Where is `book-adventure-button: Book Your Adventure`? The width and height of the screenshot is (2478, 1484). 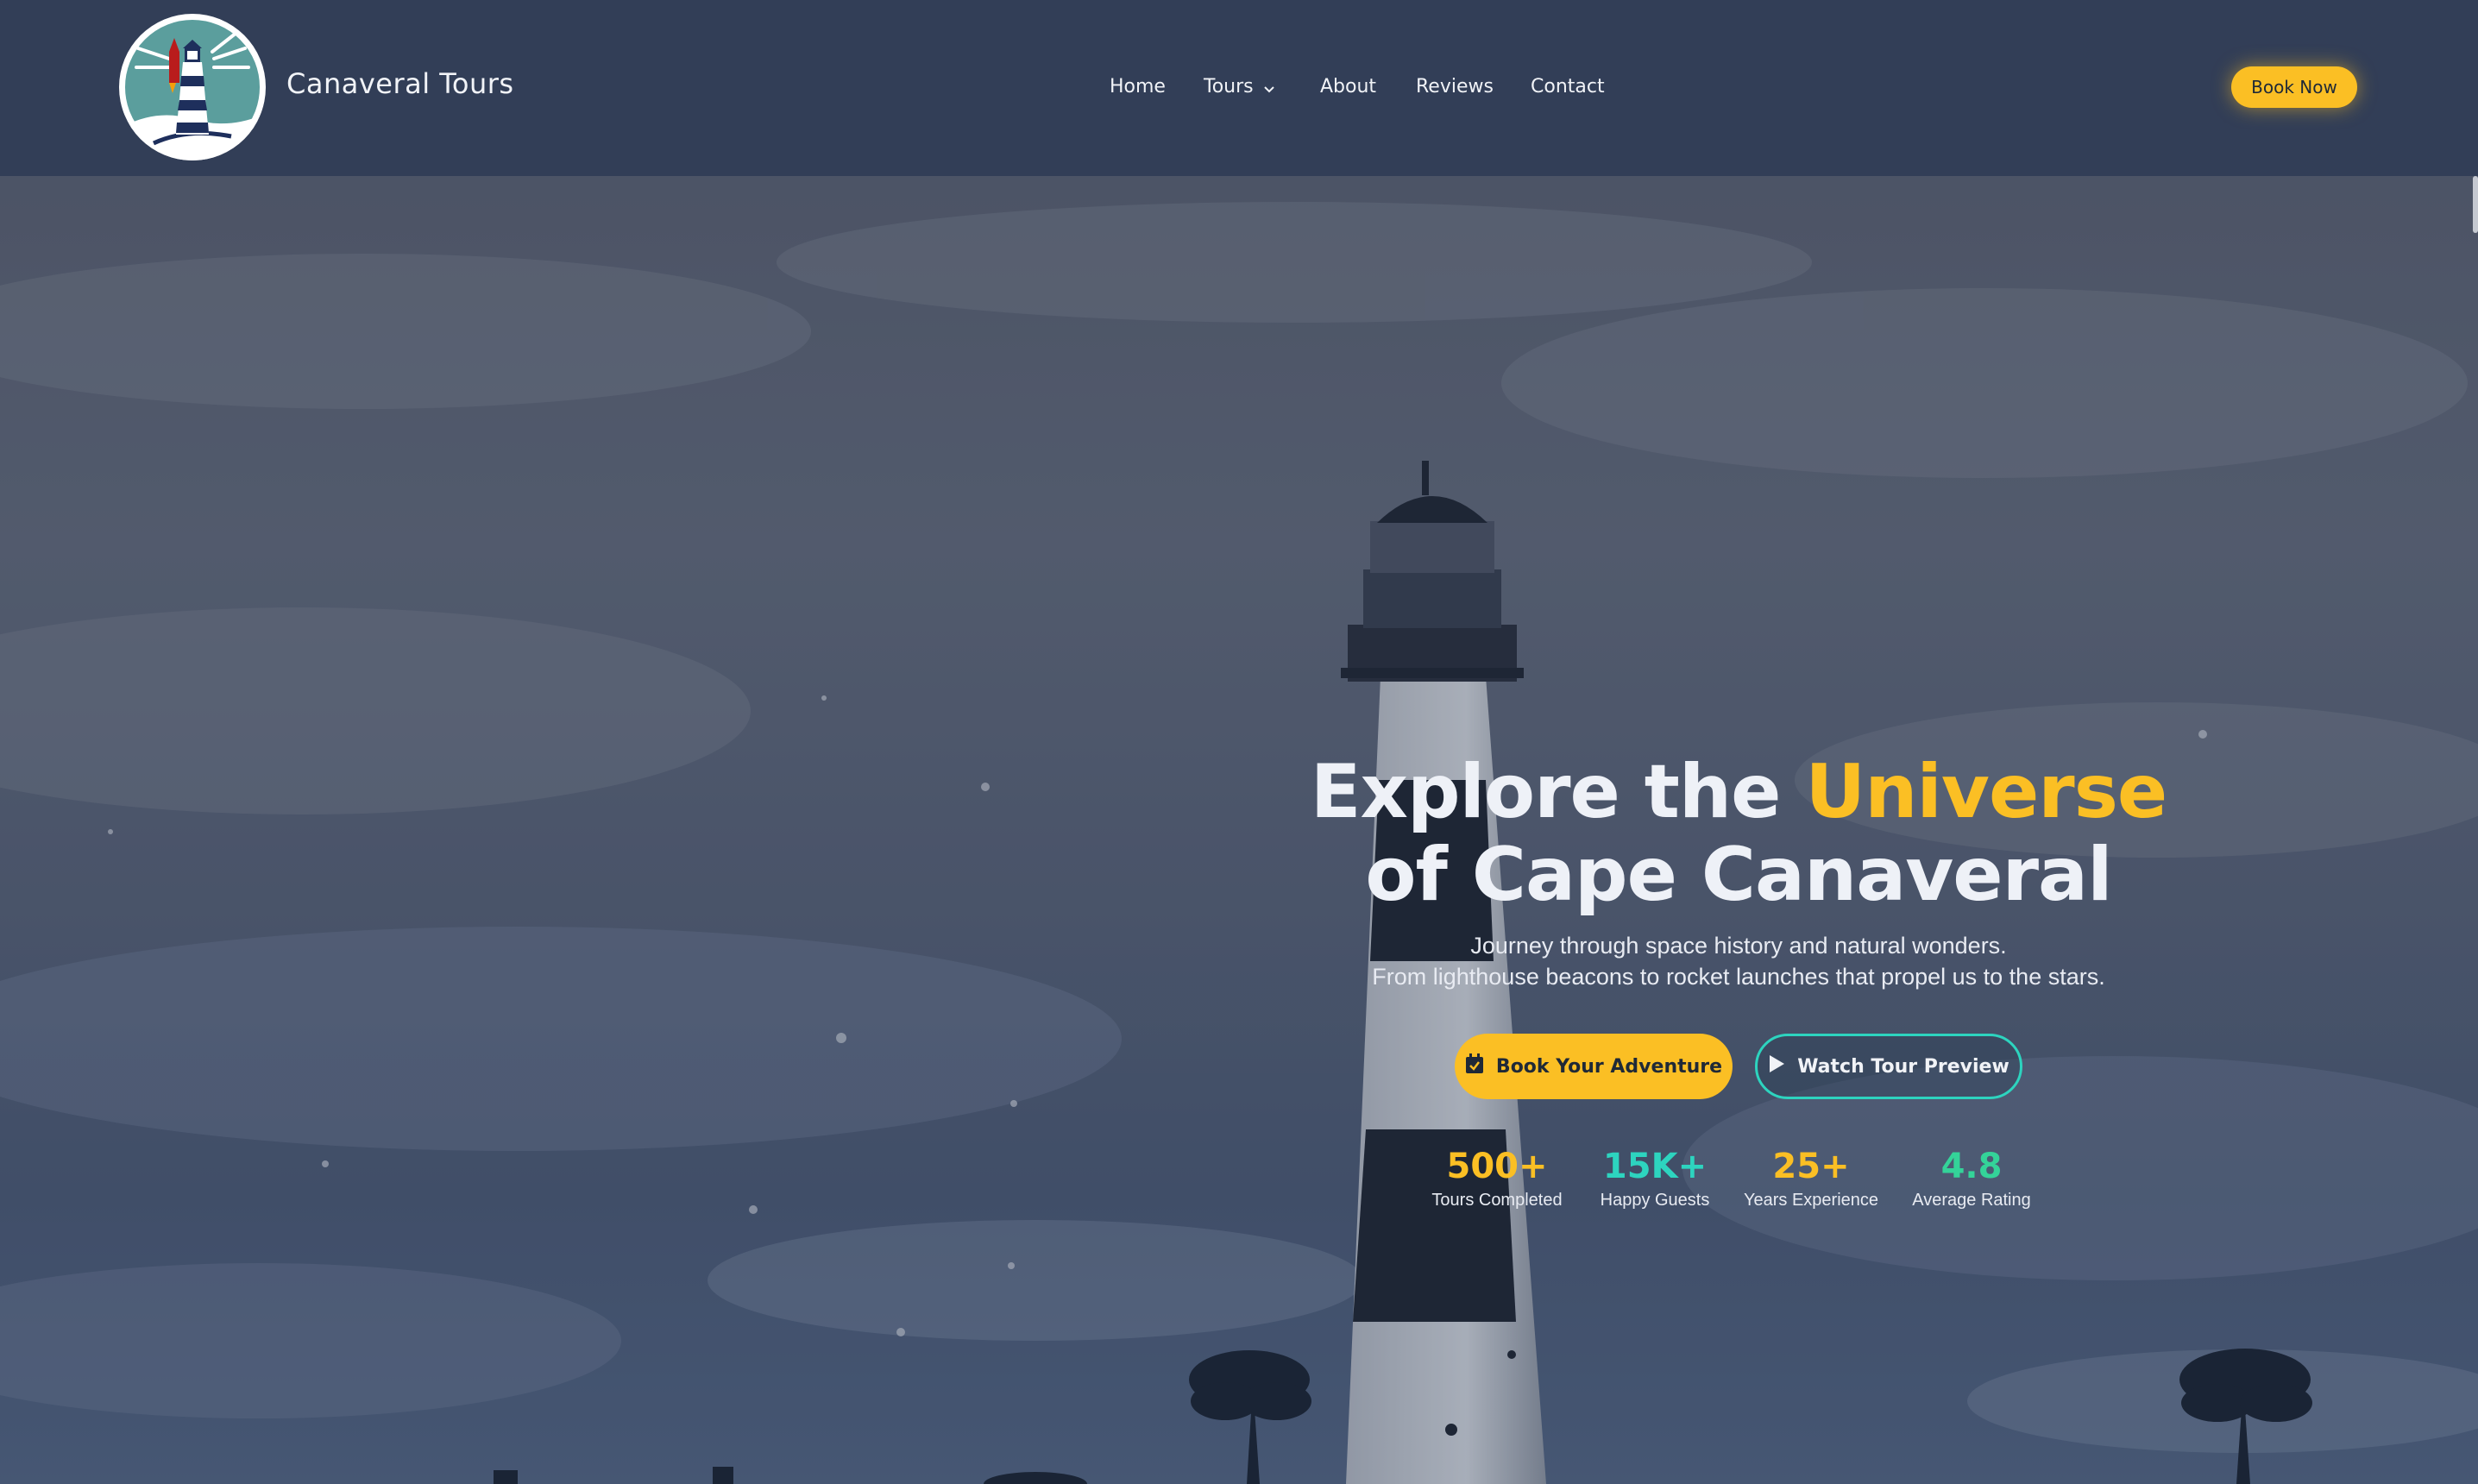
book-adventure-button: Book Your Adventure is located at coordinates (1594, 1066).